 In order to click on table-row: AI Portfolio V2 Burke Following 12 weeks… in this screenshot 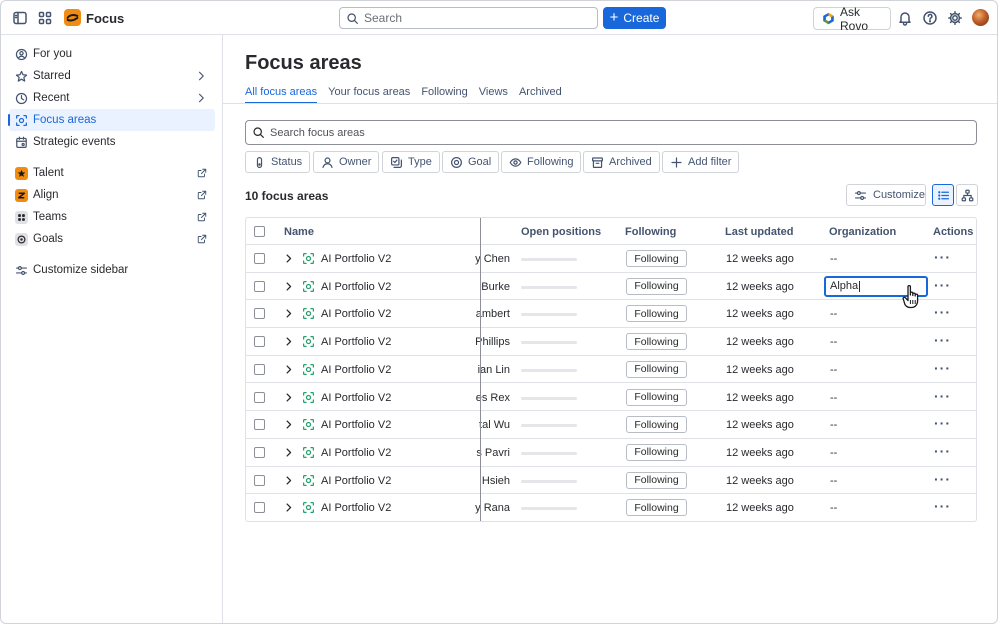, I will do `click(611, 287)`.